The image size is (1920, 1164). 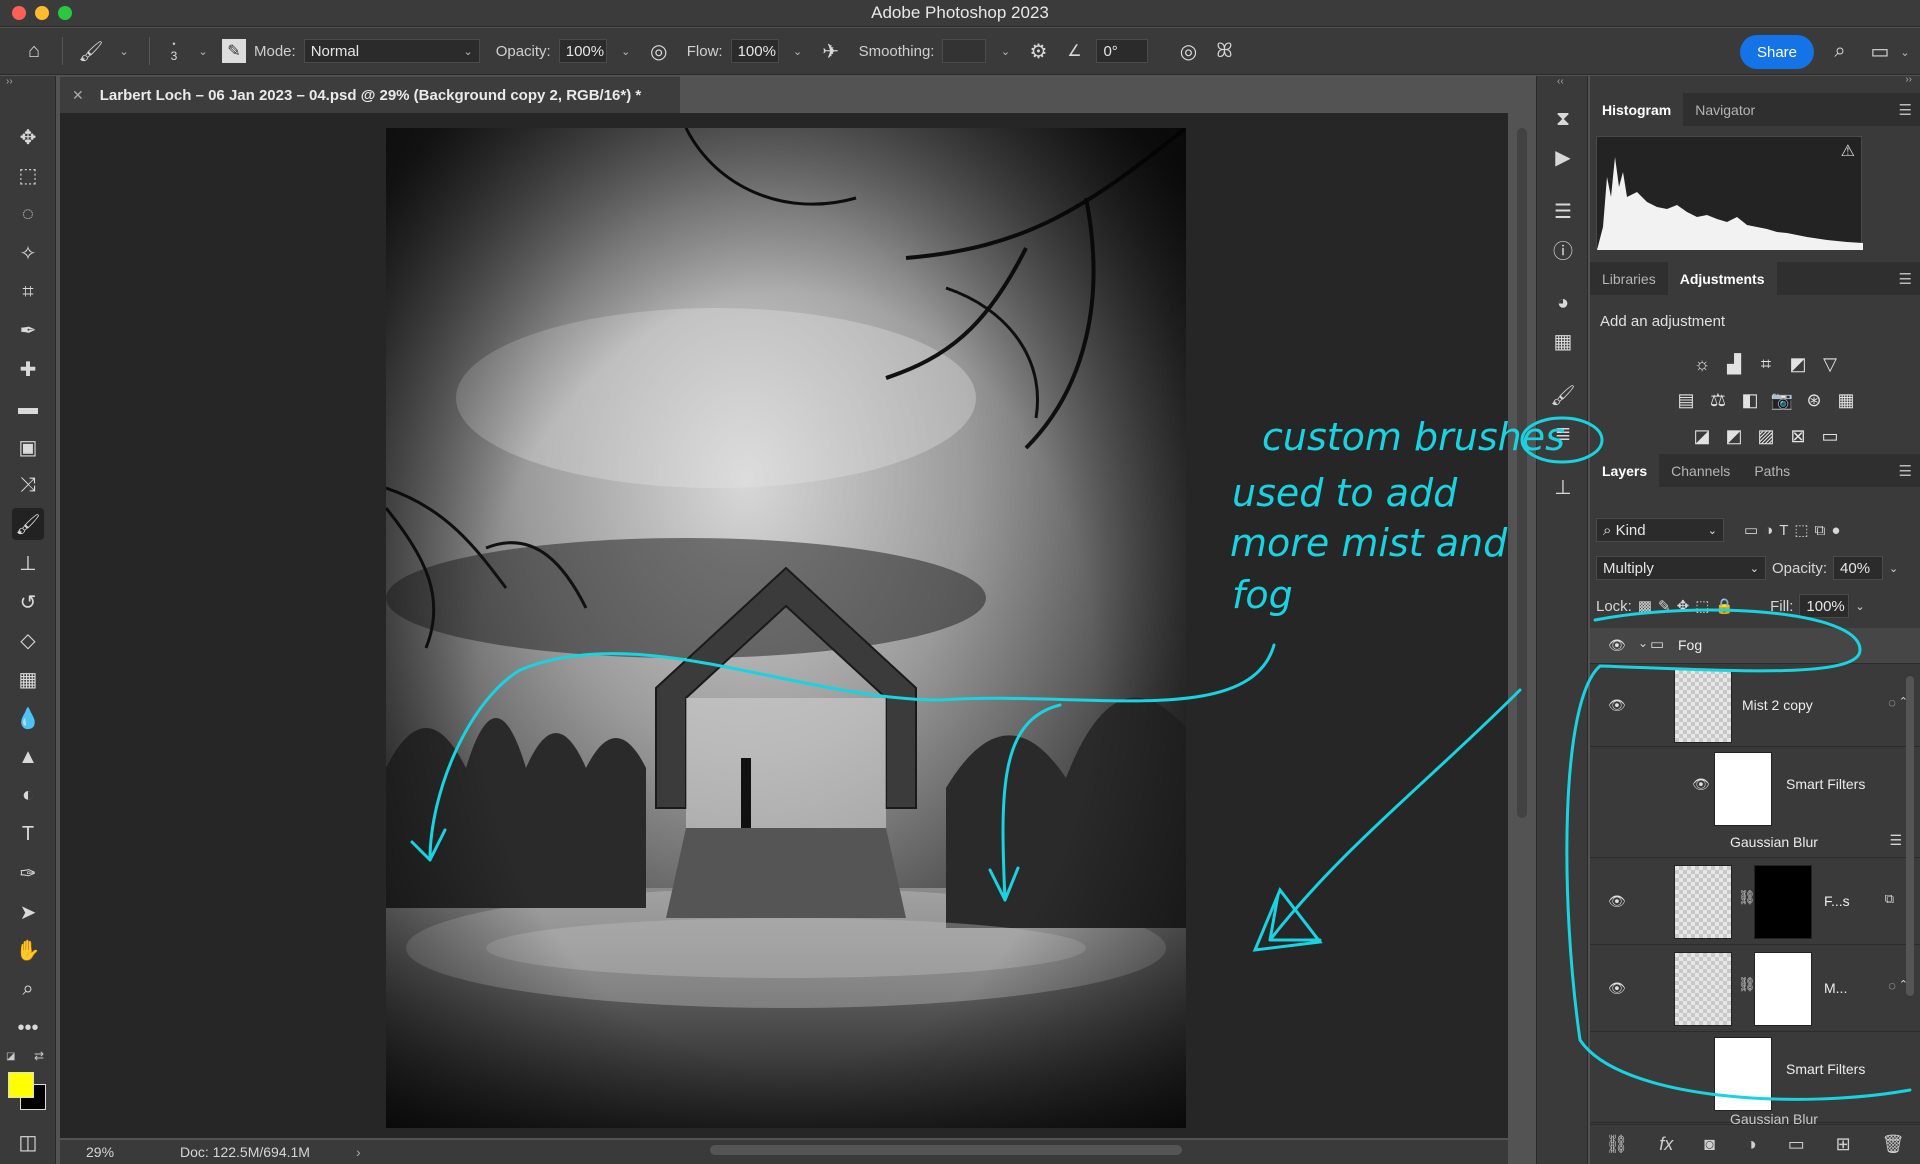 I want to click on info-icon: ⓘ, so click(x=1563, y=249).